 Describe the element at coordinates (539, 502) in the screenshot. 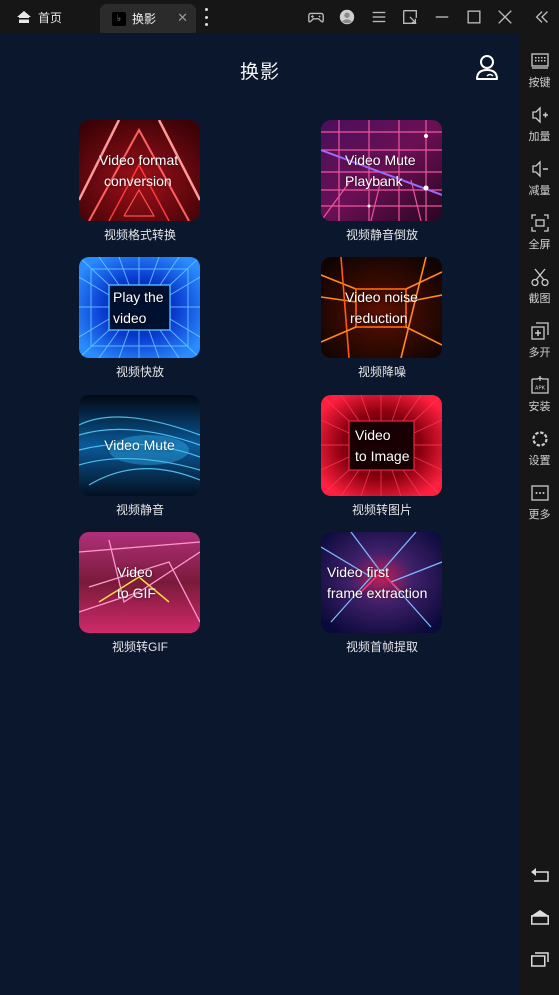

I see `sidebar-item-more: 更多` at that location.